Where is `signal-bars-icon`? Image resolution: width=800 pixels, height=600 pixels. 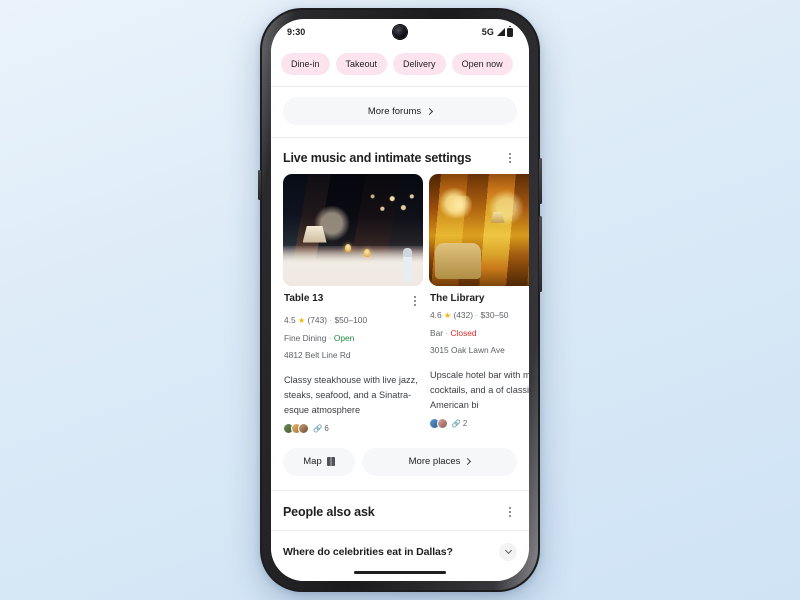 signal-bars-icon is located at coordinates (500, 32).